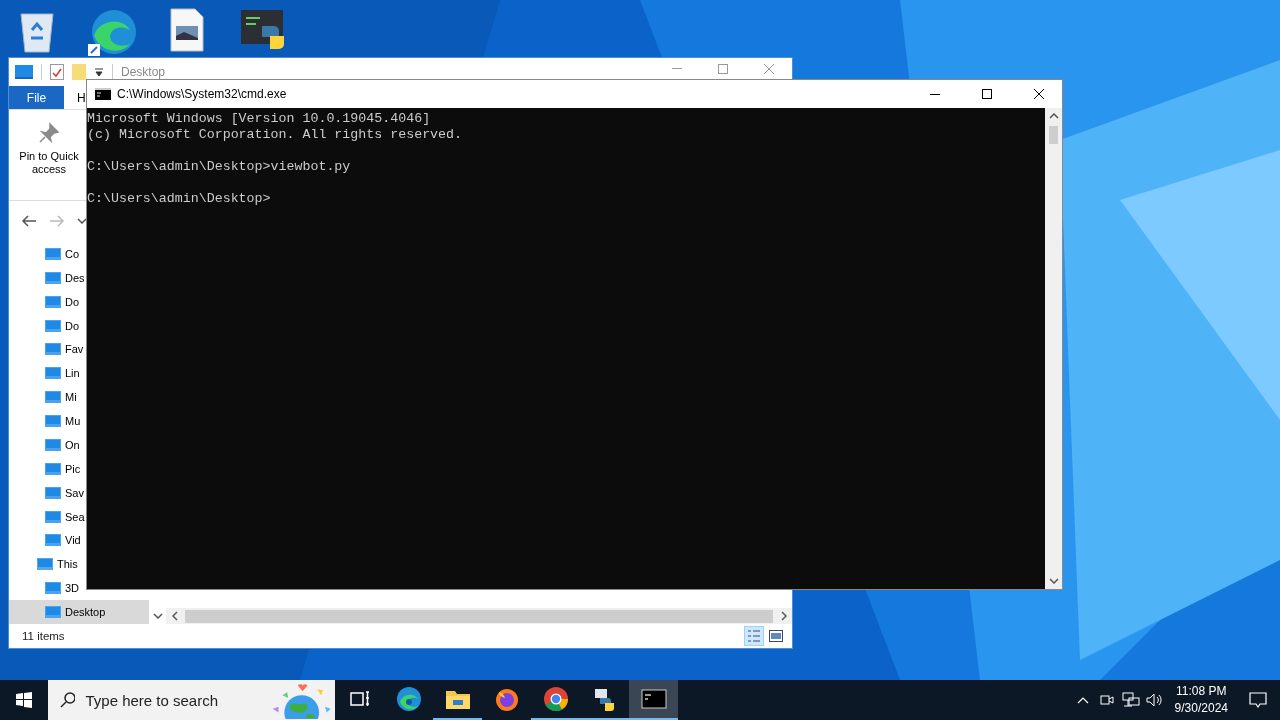  Describe the element at coordinates (219, 167) in the screenshot. I see `console-line: C:\Users\admin\Desktop>viewbot.py` at that location.